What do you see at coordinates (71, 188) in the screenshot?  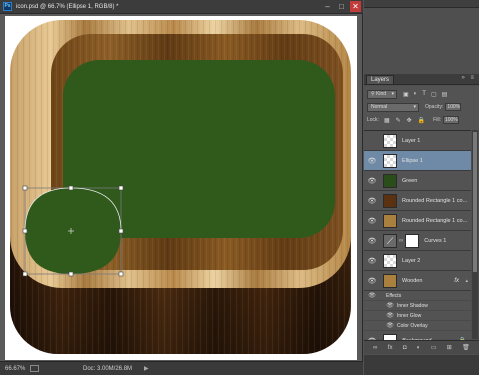 I see `handle-top` at bounding box center [71, 188].